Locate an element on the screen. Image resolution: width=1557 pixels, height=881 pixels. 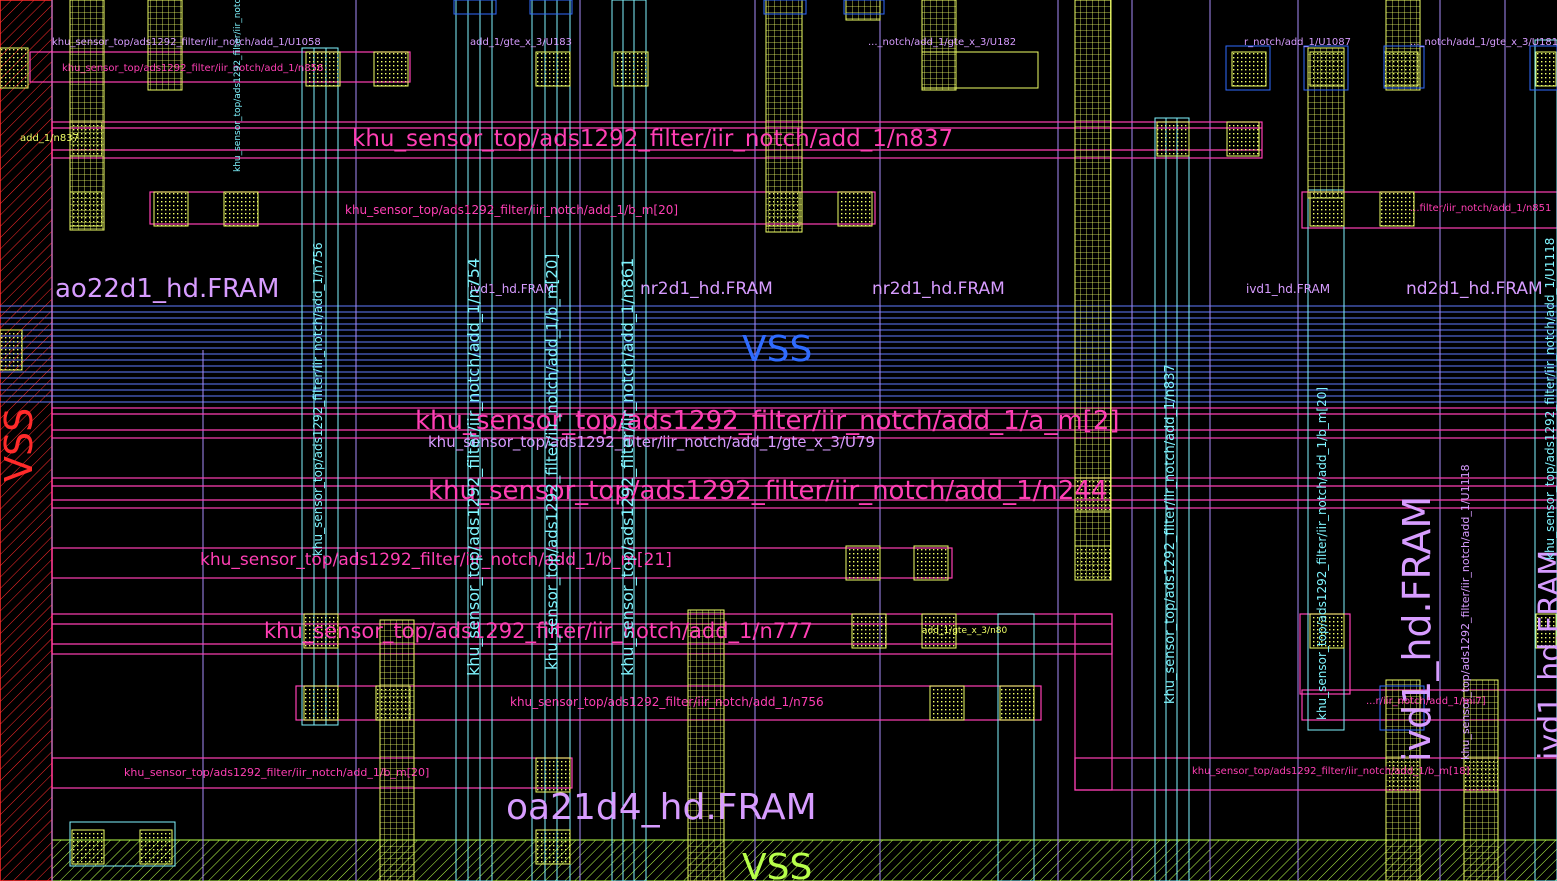
metal2-vss-tracks is located at coordinates (778, 354).